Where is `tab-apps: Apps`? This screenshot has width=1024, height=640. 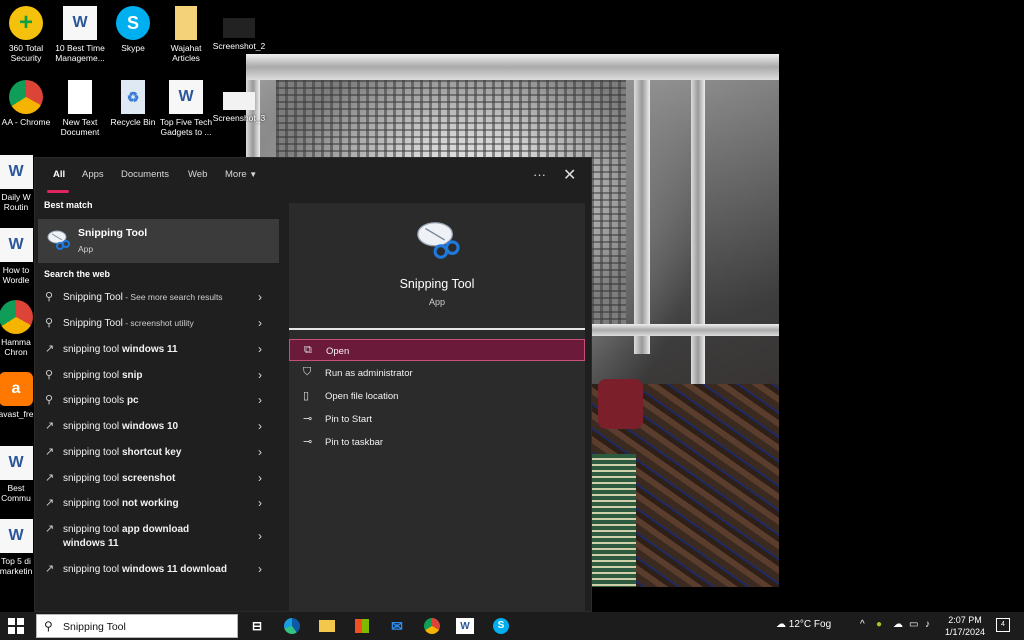
tab-apps: Apps is located at coordinates (93, 174).